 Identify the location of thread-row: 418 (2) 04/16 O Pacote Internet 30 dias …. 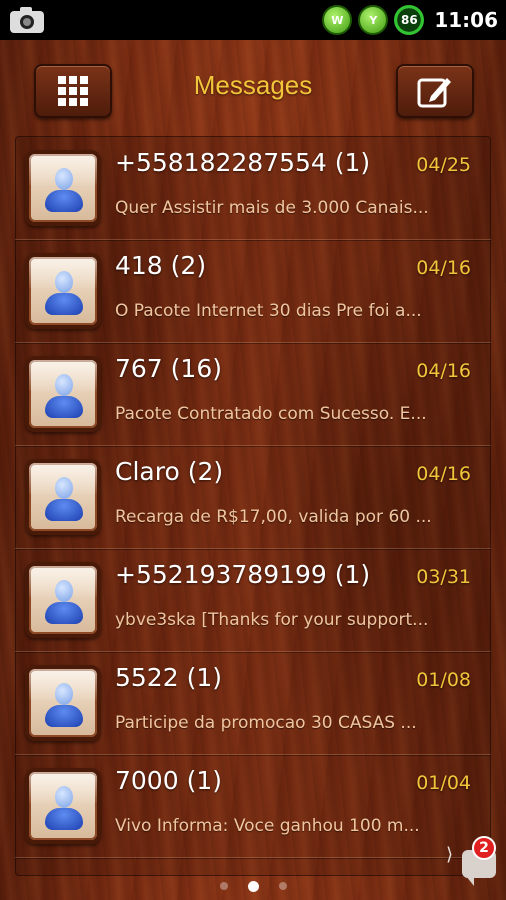
(253, 291).